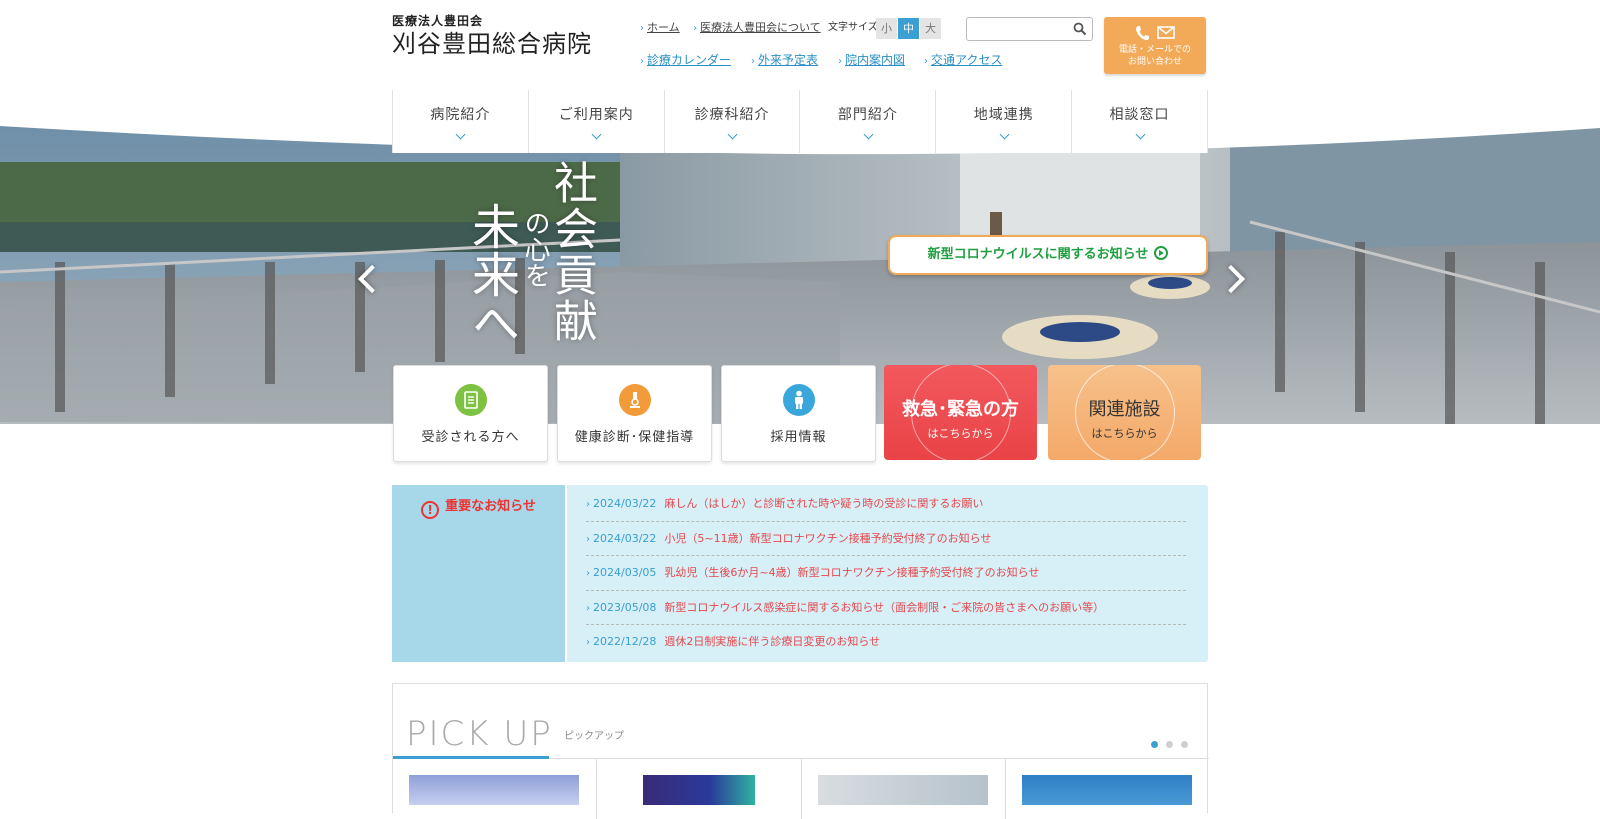 The image size is (1600, 819). I want to click on notice-heading-label: 重要なお知らせ, so click(490, 506).